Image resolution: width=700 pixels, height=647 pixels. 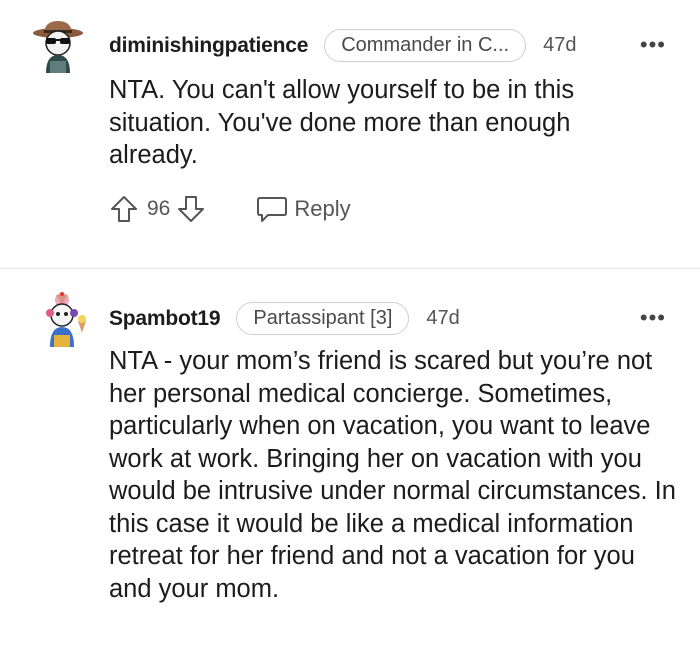 What do you see at coordinates (62, 319) in the screenshot?
I see `ice-cream-avatar-icon` at bounding box center [62, 319].